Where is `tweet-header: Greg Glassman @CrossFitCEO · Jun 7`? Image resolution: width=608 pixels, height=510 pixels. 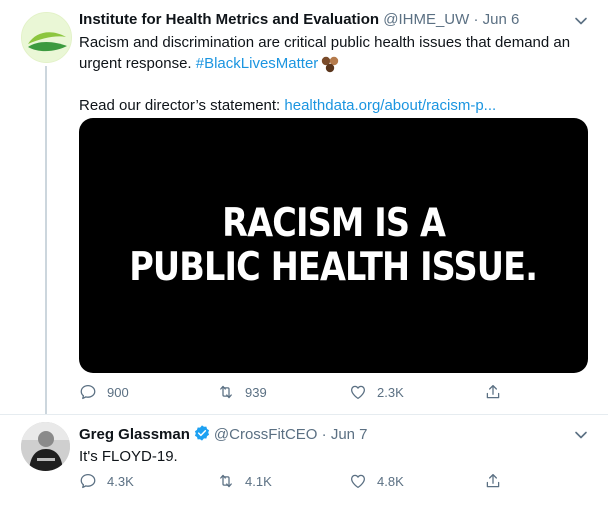
tweet-header: Greg Glassman @CrossFitCEO · Jun 7 is located at coordinates (323, 434).